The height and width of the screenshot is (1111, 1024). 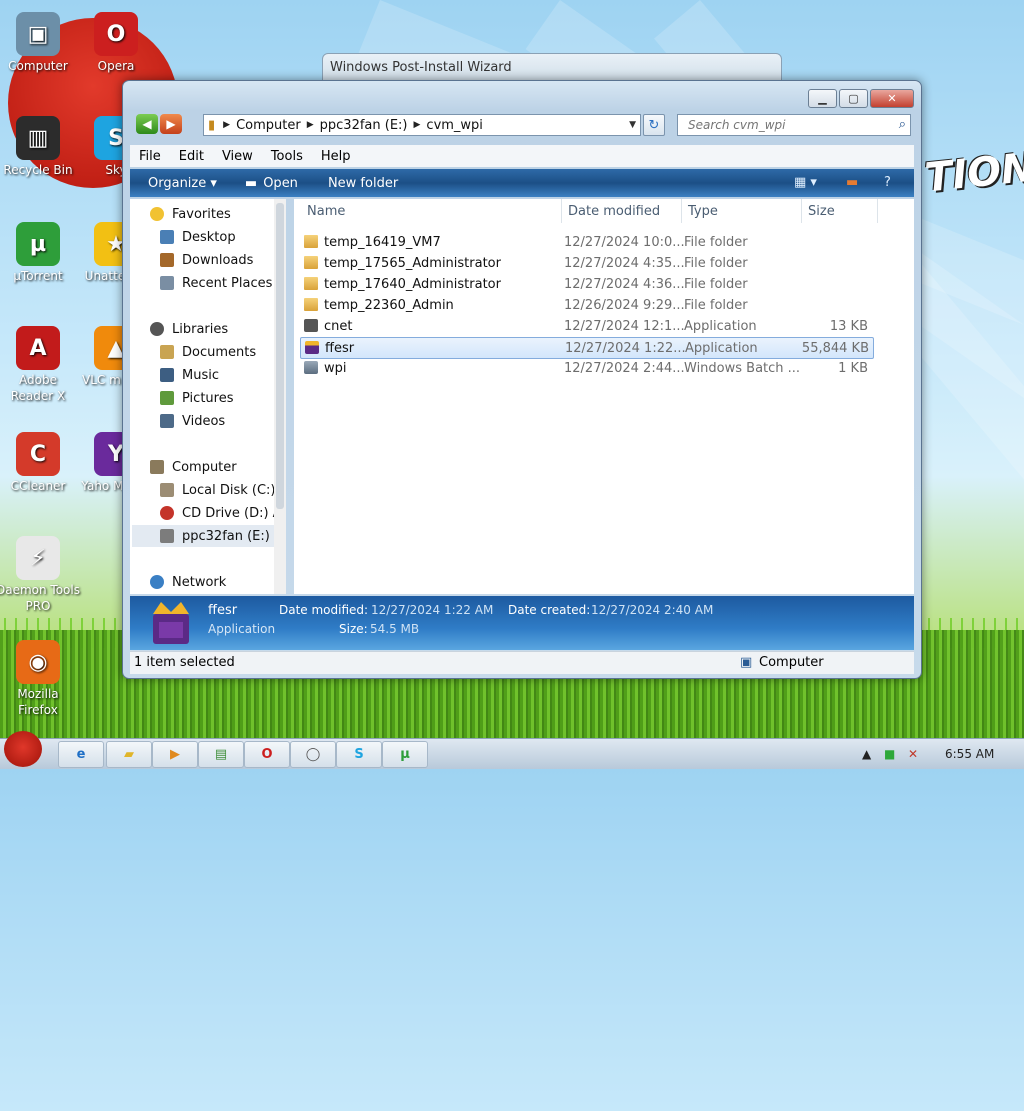 What do you see at coordinates (363, 183) in the screenshot?
I see `new-folder-button: New folder` at bounding box center [363, 183].